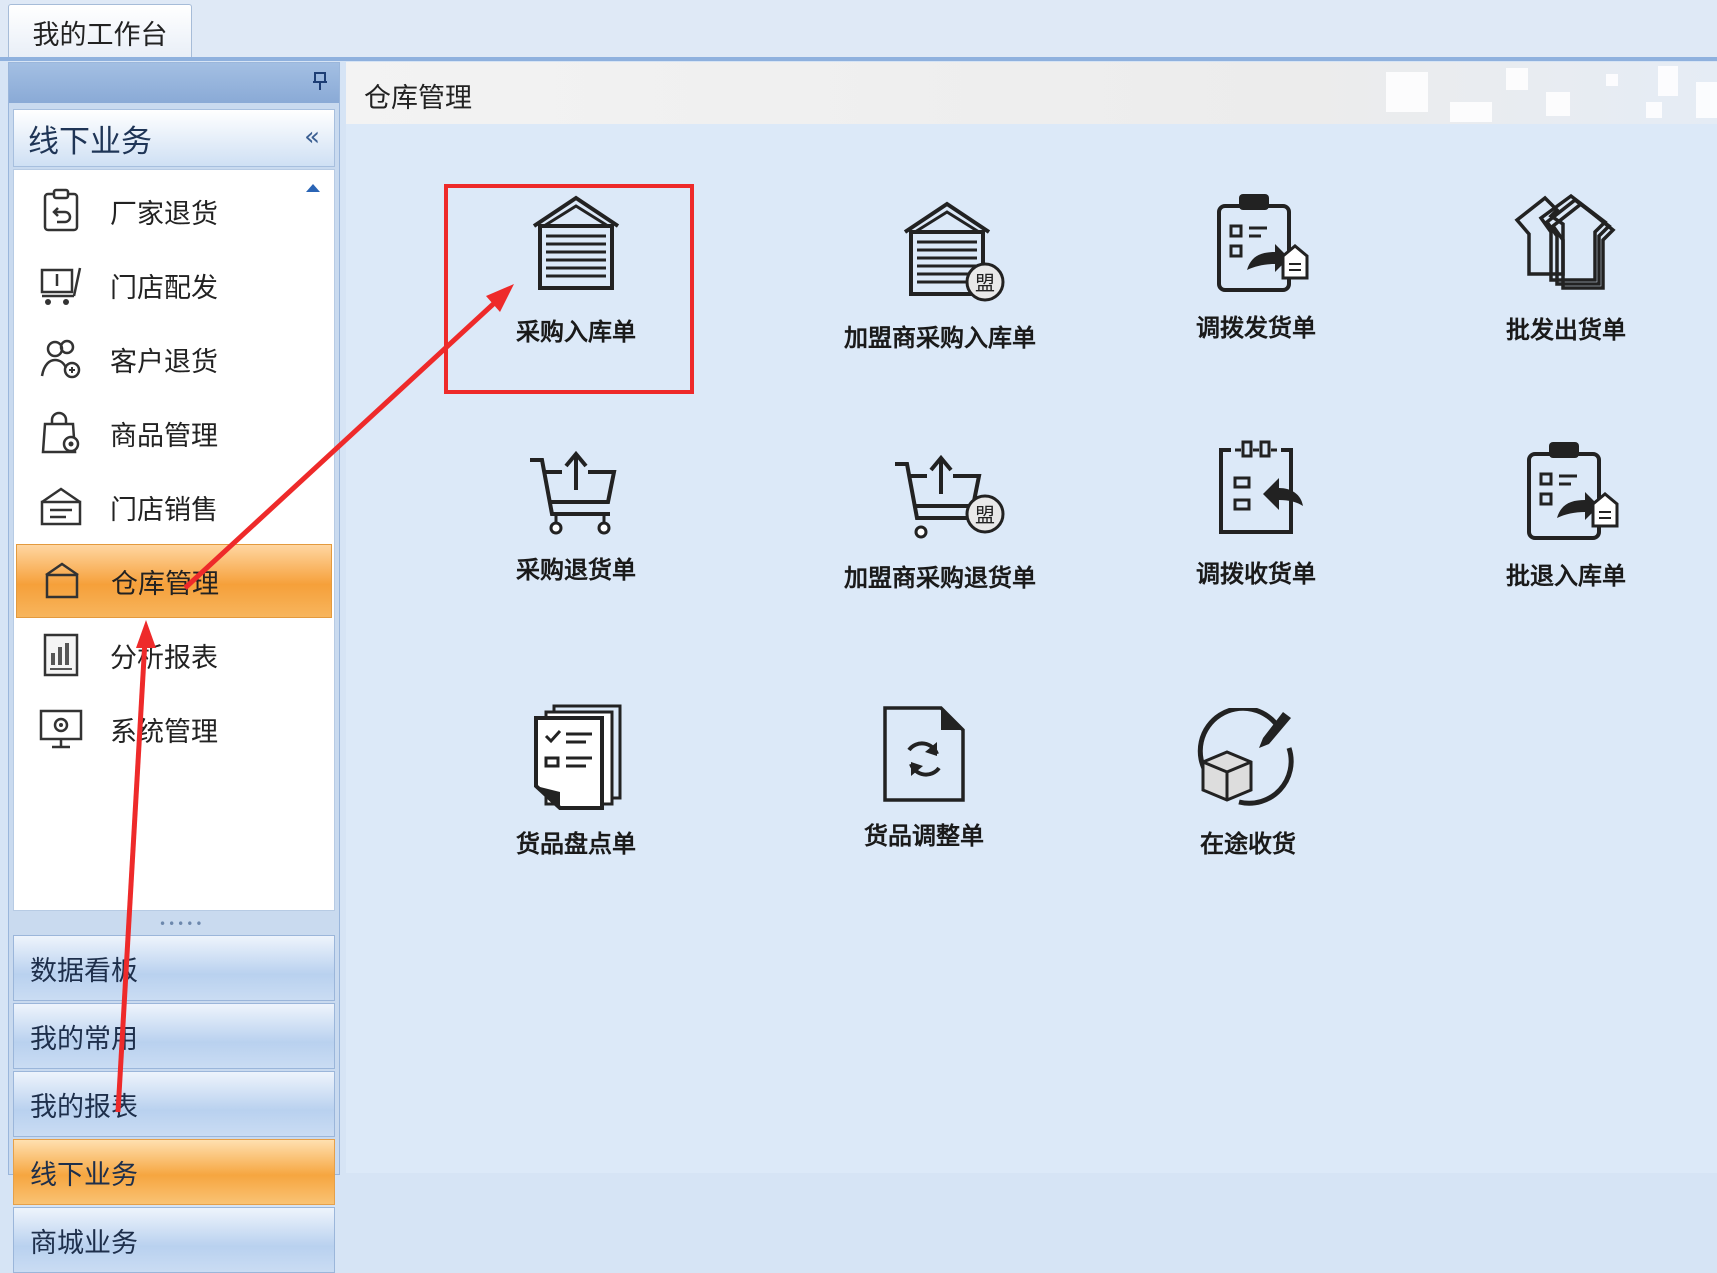 This screenshot has width=1717, height=1273. I want to click on sidebar-item-product-management: 商品管理, so click(174, 433).